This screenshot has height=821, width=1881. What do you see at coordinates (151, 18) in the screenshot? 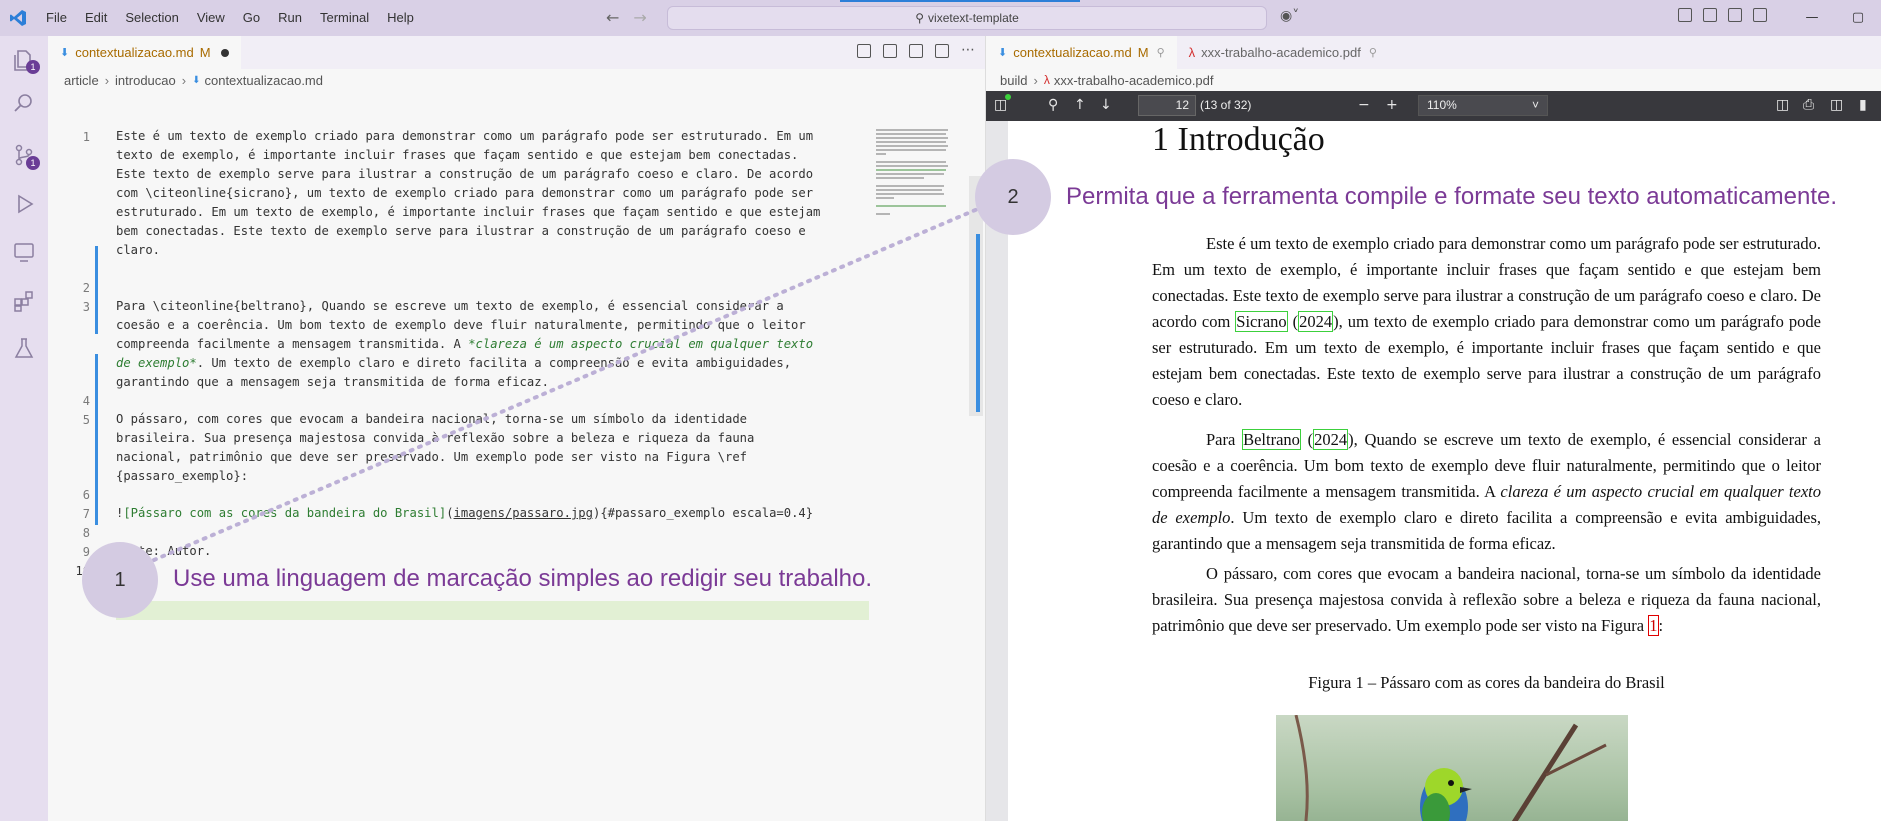
I see `menu-selection: Selection` at bounding box center [151, 18].